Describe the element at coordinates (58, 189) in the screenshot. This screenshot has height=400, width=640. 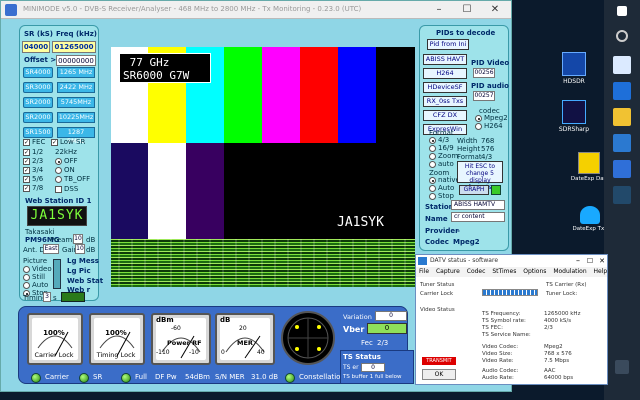
I see `dss-checkbox` at that location.